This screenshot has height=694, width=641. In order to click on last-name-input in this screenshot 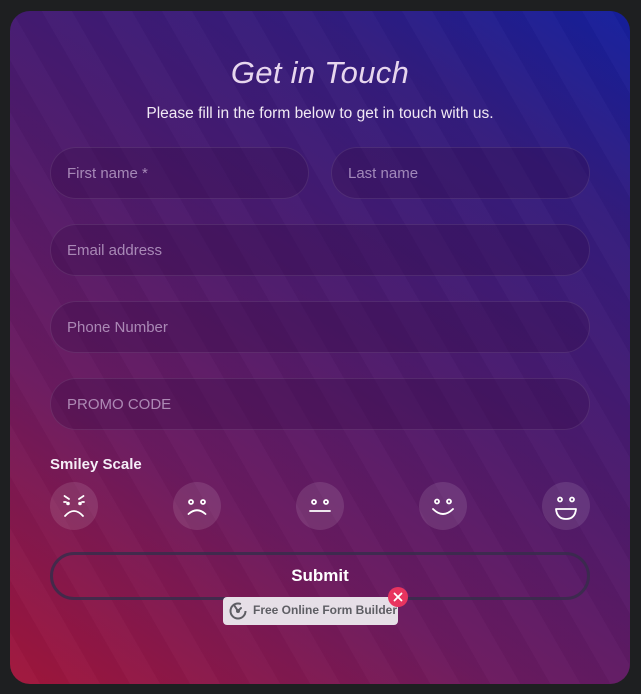, I will do `click(460, 173)`.